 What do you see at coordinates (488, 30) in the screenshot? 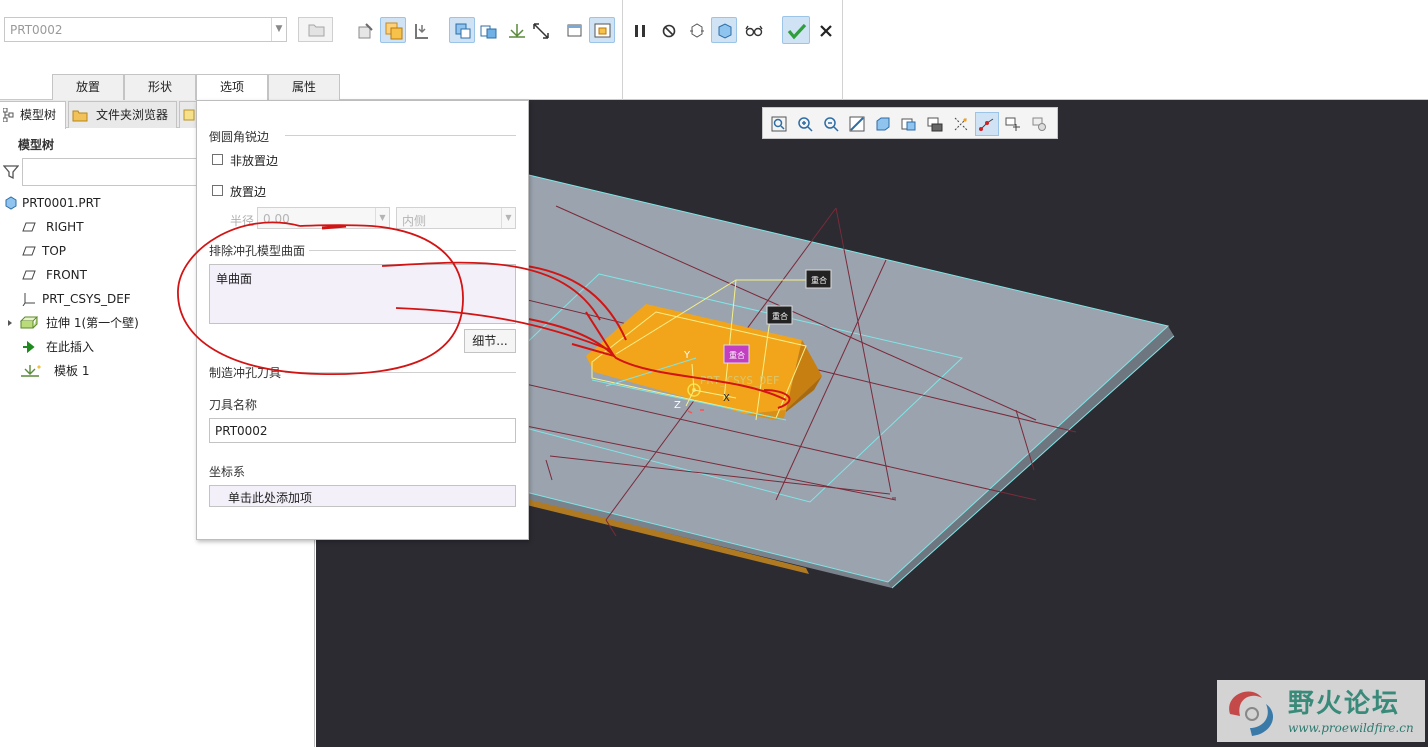
I see `form-reference-button` at bounding box center [488, 30].